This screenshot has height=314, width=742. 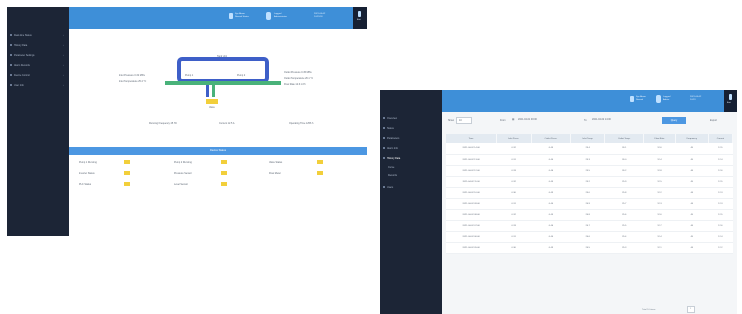 I want to click on sidebar-item-2: Parameters, so click(x=391, y=138).